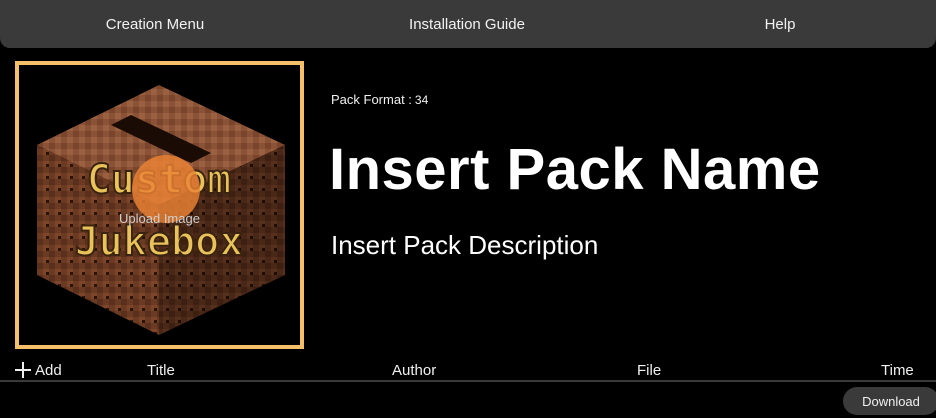 Image resolution: width=936 pixels, height=418 pixels. Describe the element at coordinates (159, 218) in the screenshot. I see `upload-image-label: Upload Image` at that location.